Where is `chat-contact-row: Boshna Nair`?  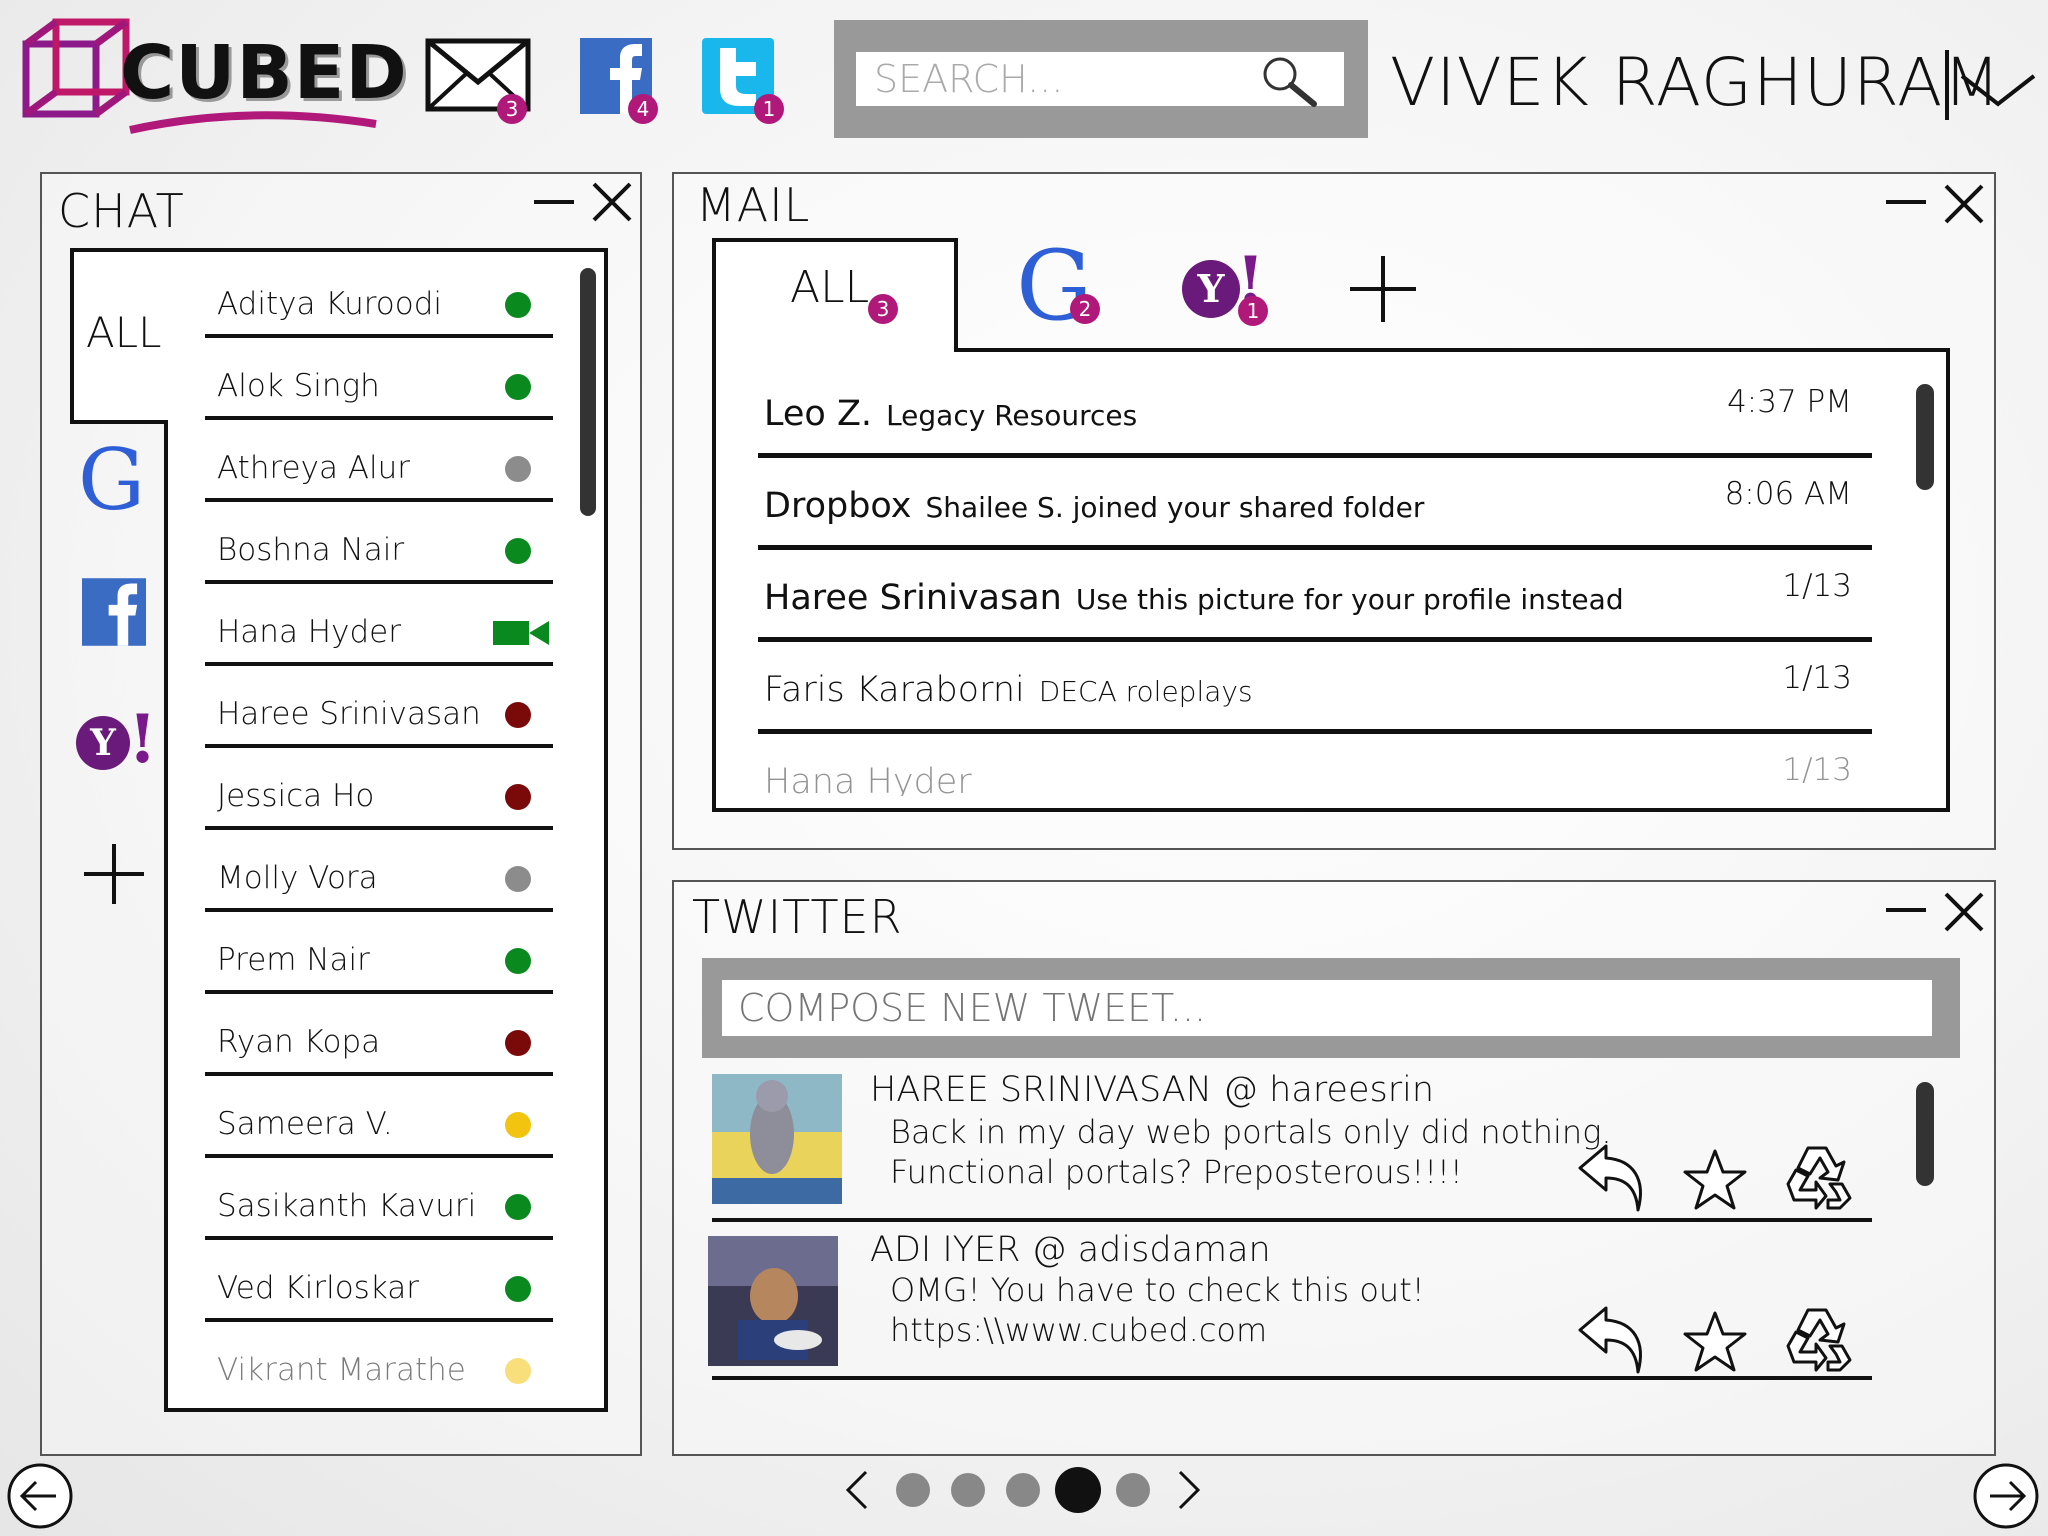 chat-contact-row: Boshna Nair is located at coordinates (379, 544).